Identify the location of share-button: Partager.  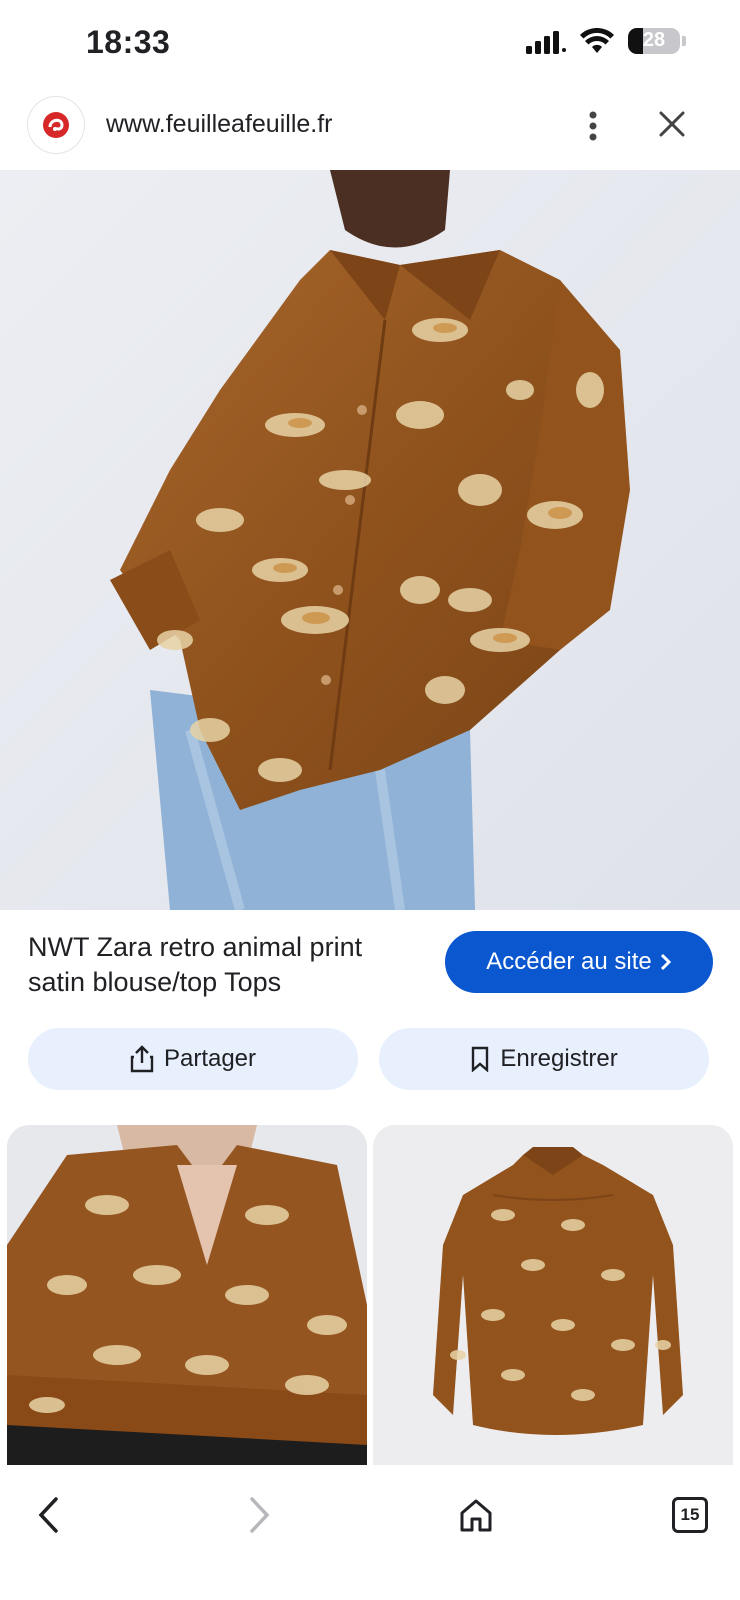
(193, 1059).